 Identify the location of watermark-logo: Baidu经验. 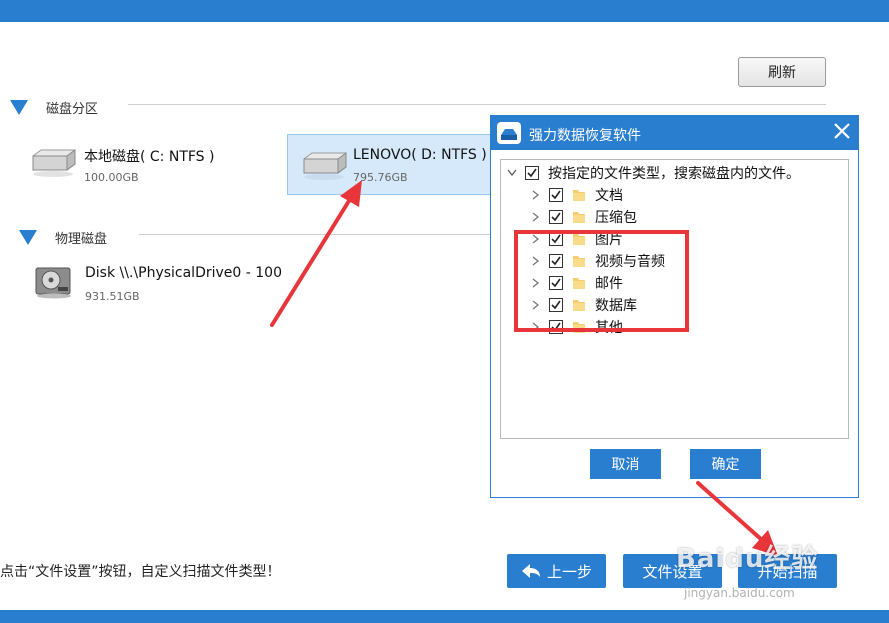
(747, 559).